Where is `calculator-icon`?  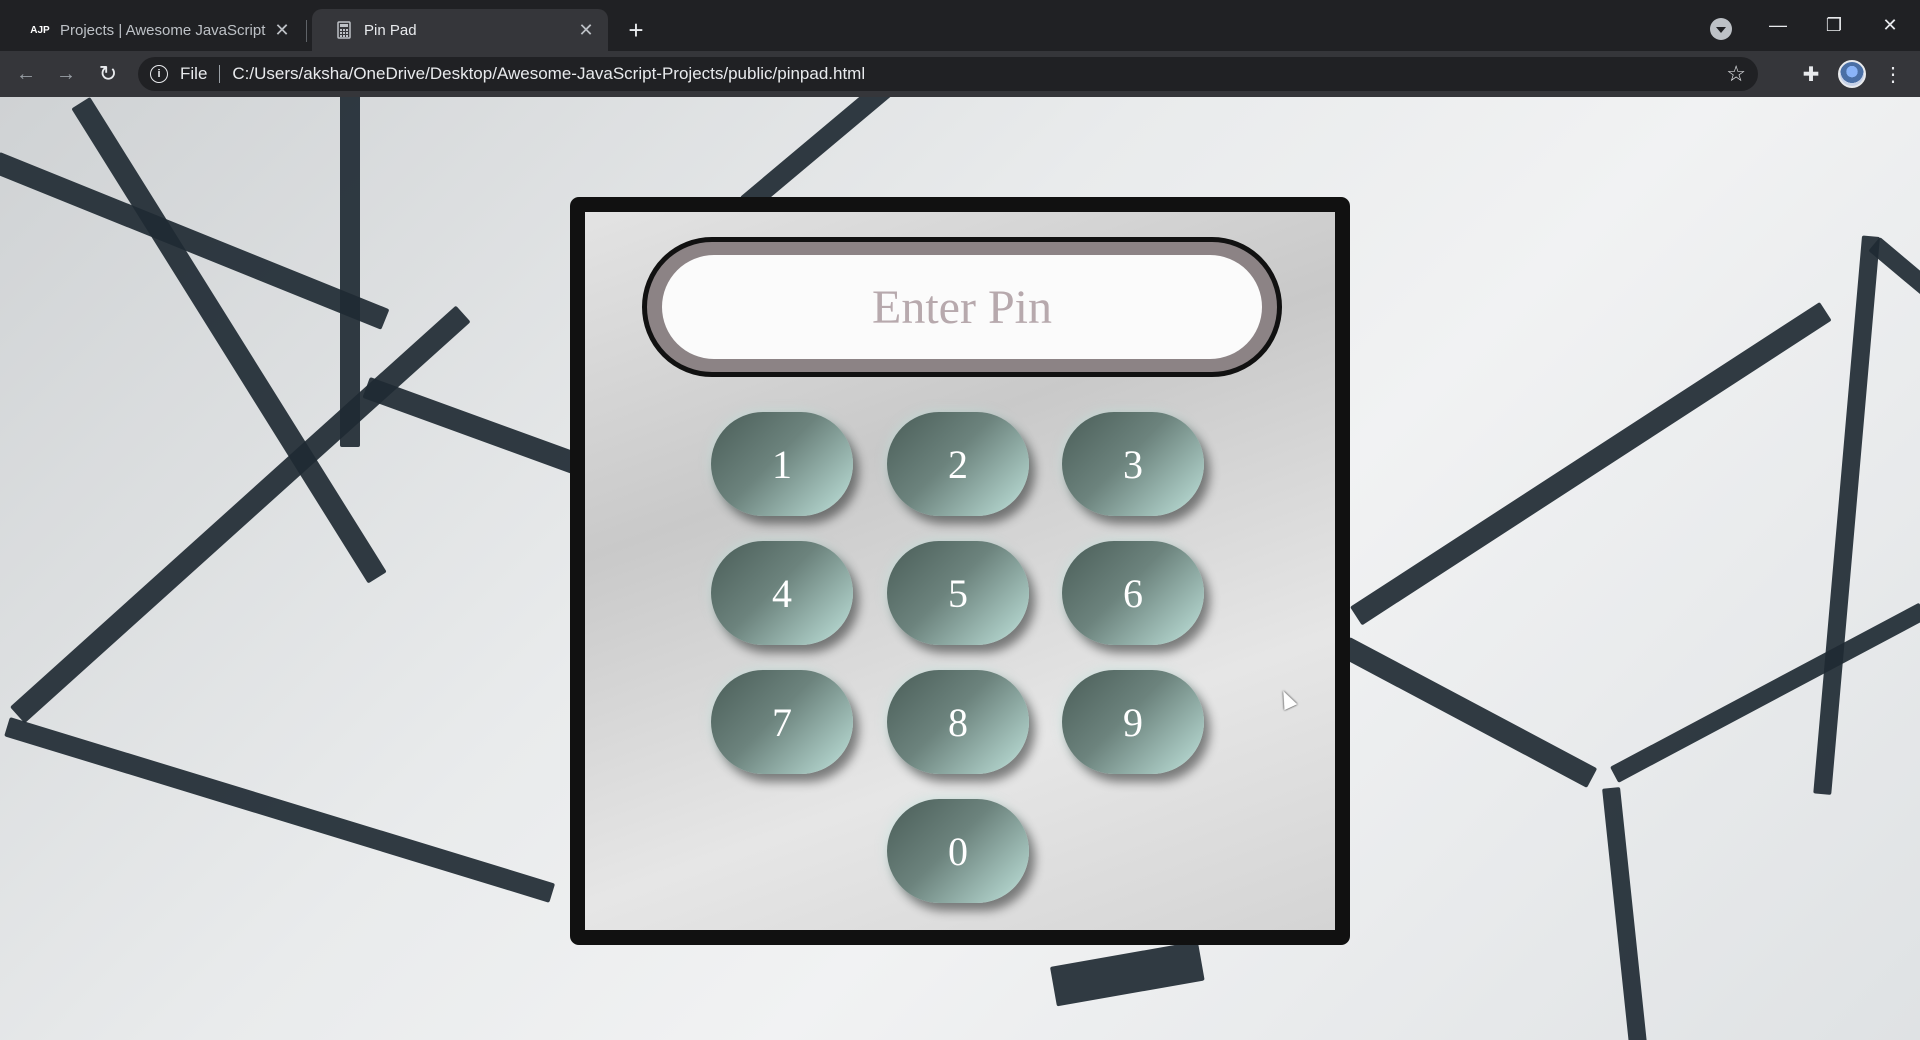
calculator-icon is located at coordinates (344, 30).